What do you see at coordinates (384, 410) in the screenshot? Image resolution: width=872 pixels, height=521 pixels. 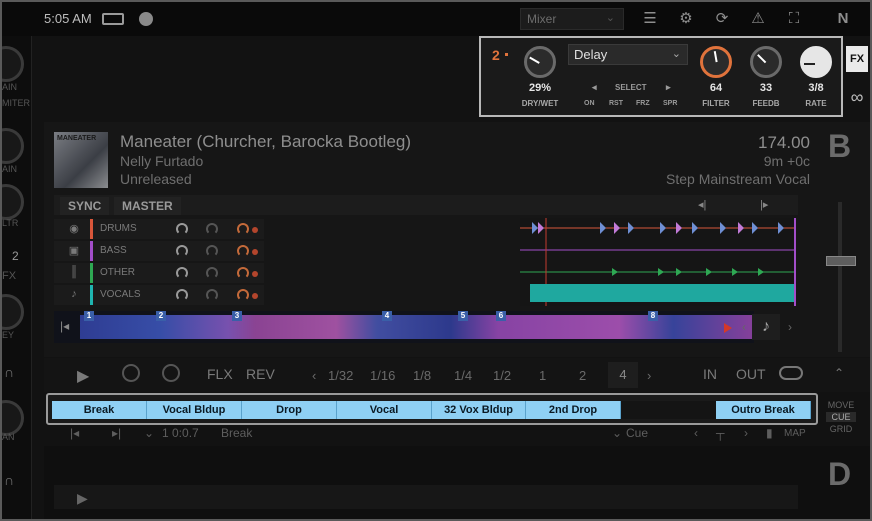 I see `hotcue-4: Vocal` at bounding box center [384, 410].